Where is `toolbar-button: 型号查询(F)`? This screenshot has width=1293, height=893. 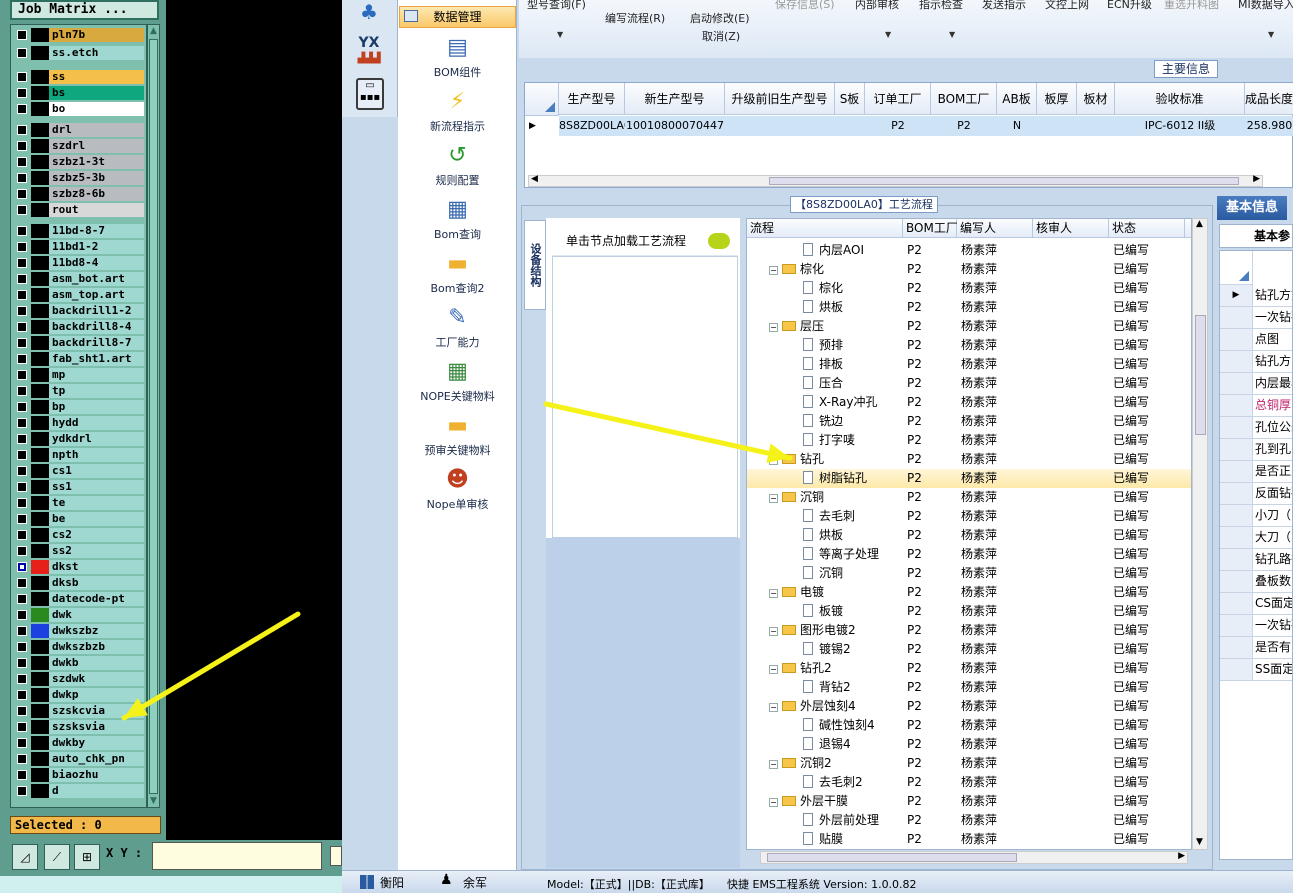 toolbar-button: 型号查询(F) is located at coordinates (556, 6).